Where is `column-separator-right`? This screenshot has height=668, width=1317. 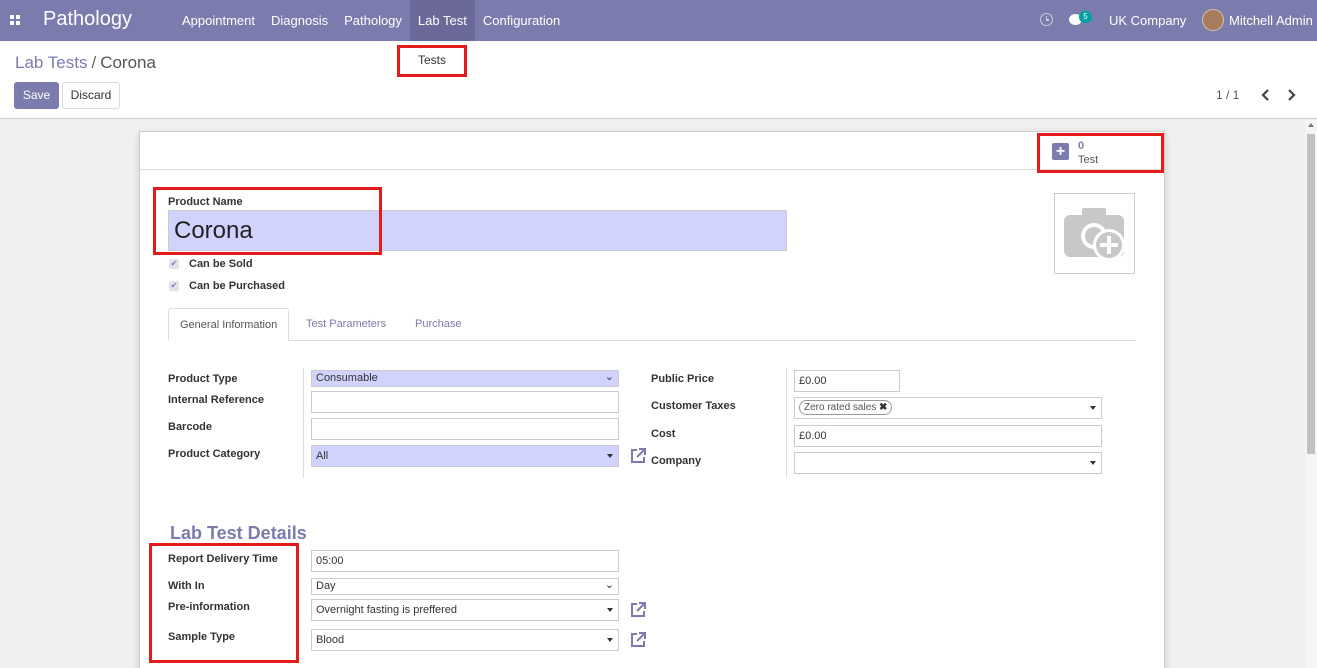
column-separator-right is located at coordinates (786, 423).